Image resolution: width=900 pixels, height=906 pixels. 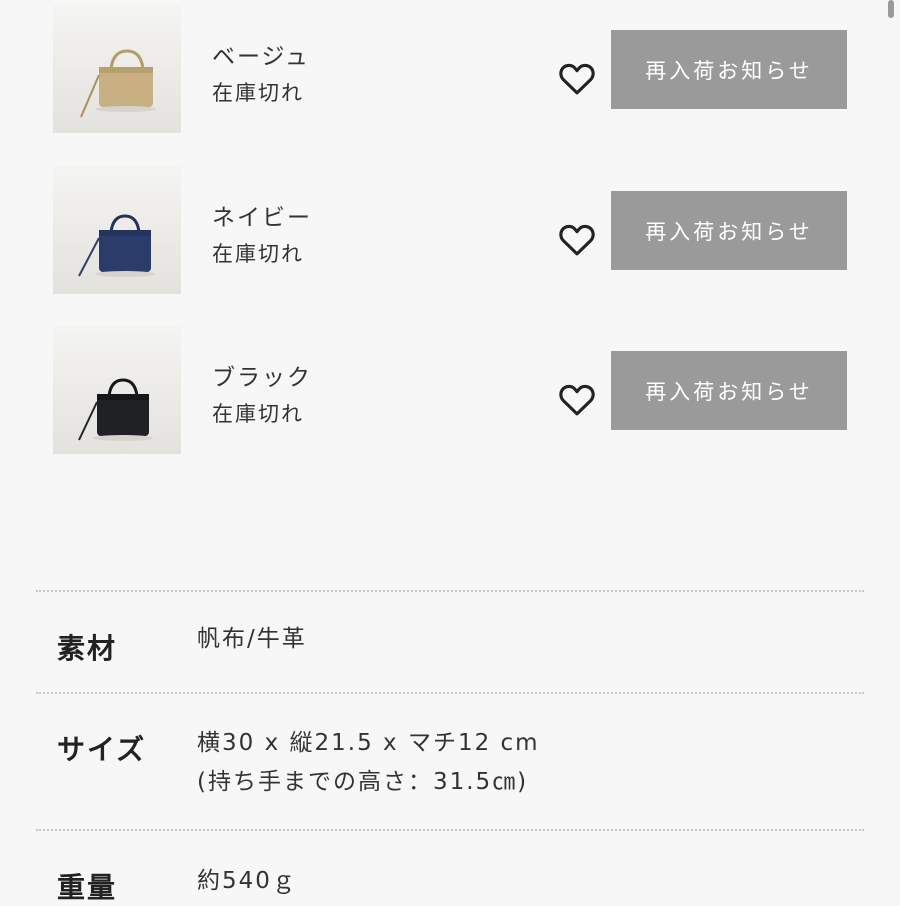 I want to click on variant-row-black: ブラック 在庫切れ 再入荷お知らせ, so click(x=450, y=391).